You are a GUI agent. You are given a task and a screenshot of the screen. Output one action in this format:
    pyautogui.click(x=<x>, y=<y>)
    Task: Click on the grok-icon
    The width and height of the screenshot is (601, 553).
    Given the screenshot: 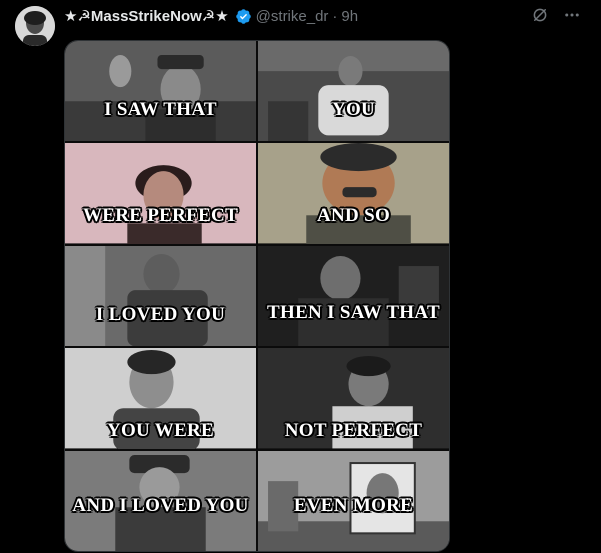 What is the action you would take?
    pyautogui.click(x=540, y=15)
    